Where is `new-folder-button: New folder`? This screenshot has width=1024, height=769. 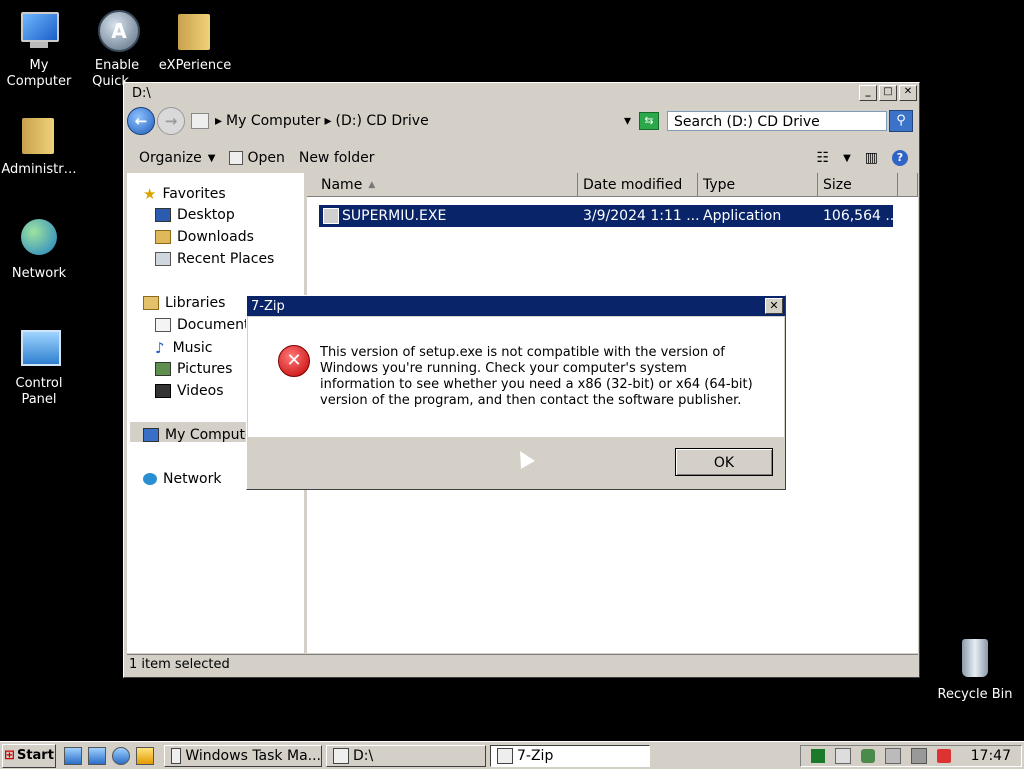 new-folder-button: New folder is located at coordinates (337, 158).